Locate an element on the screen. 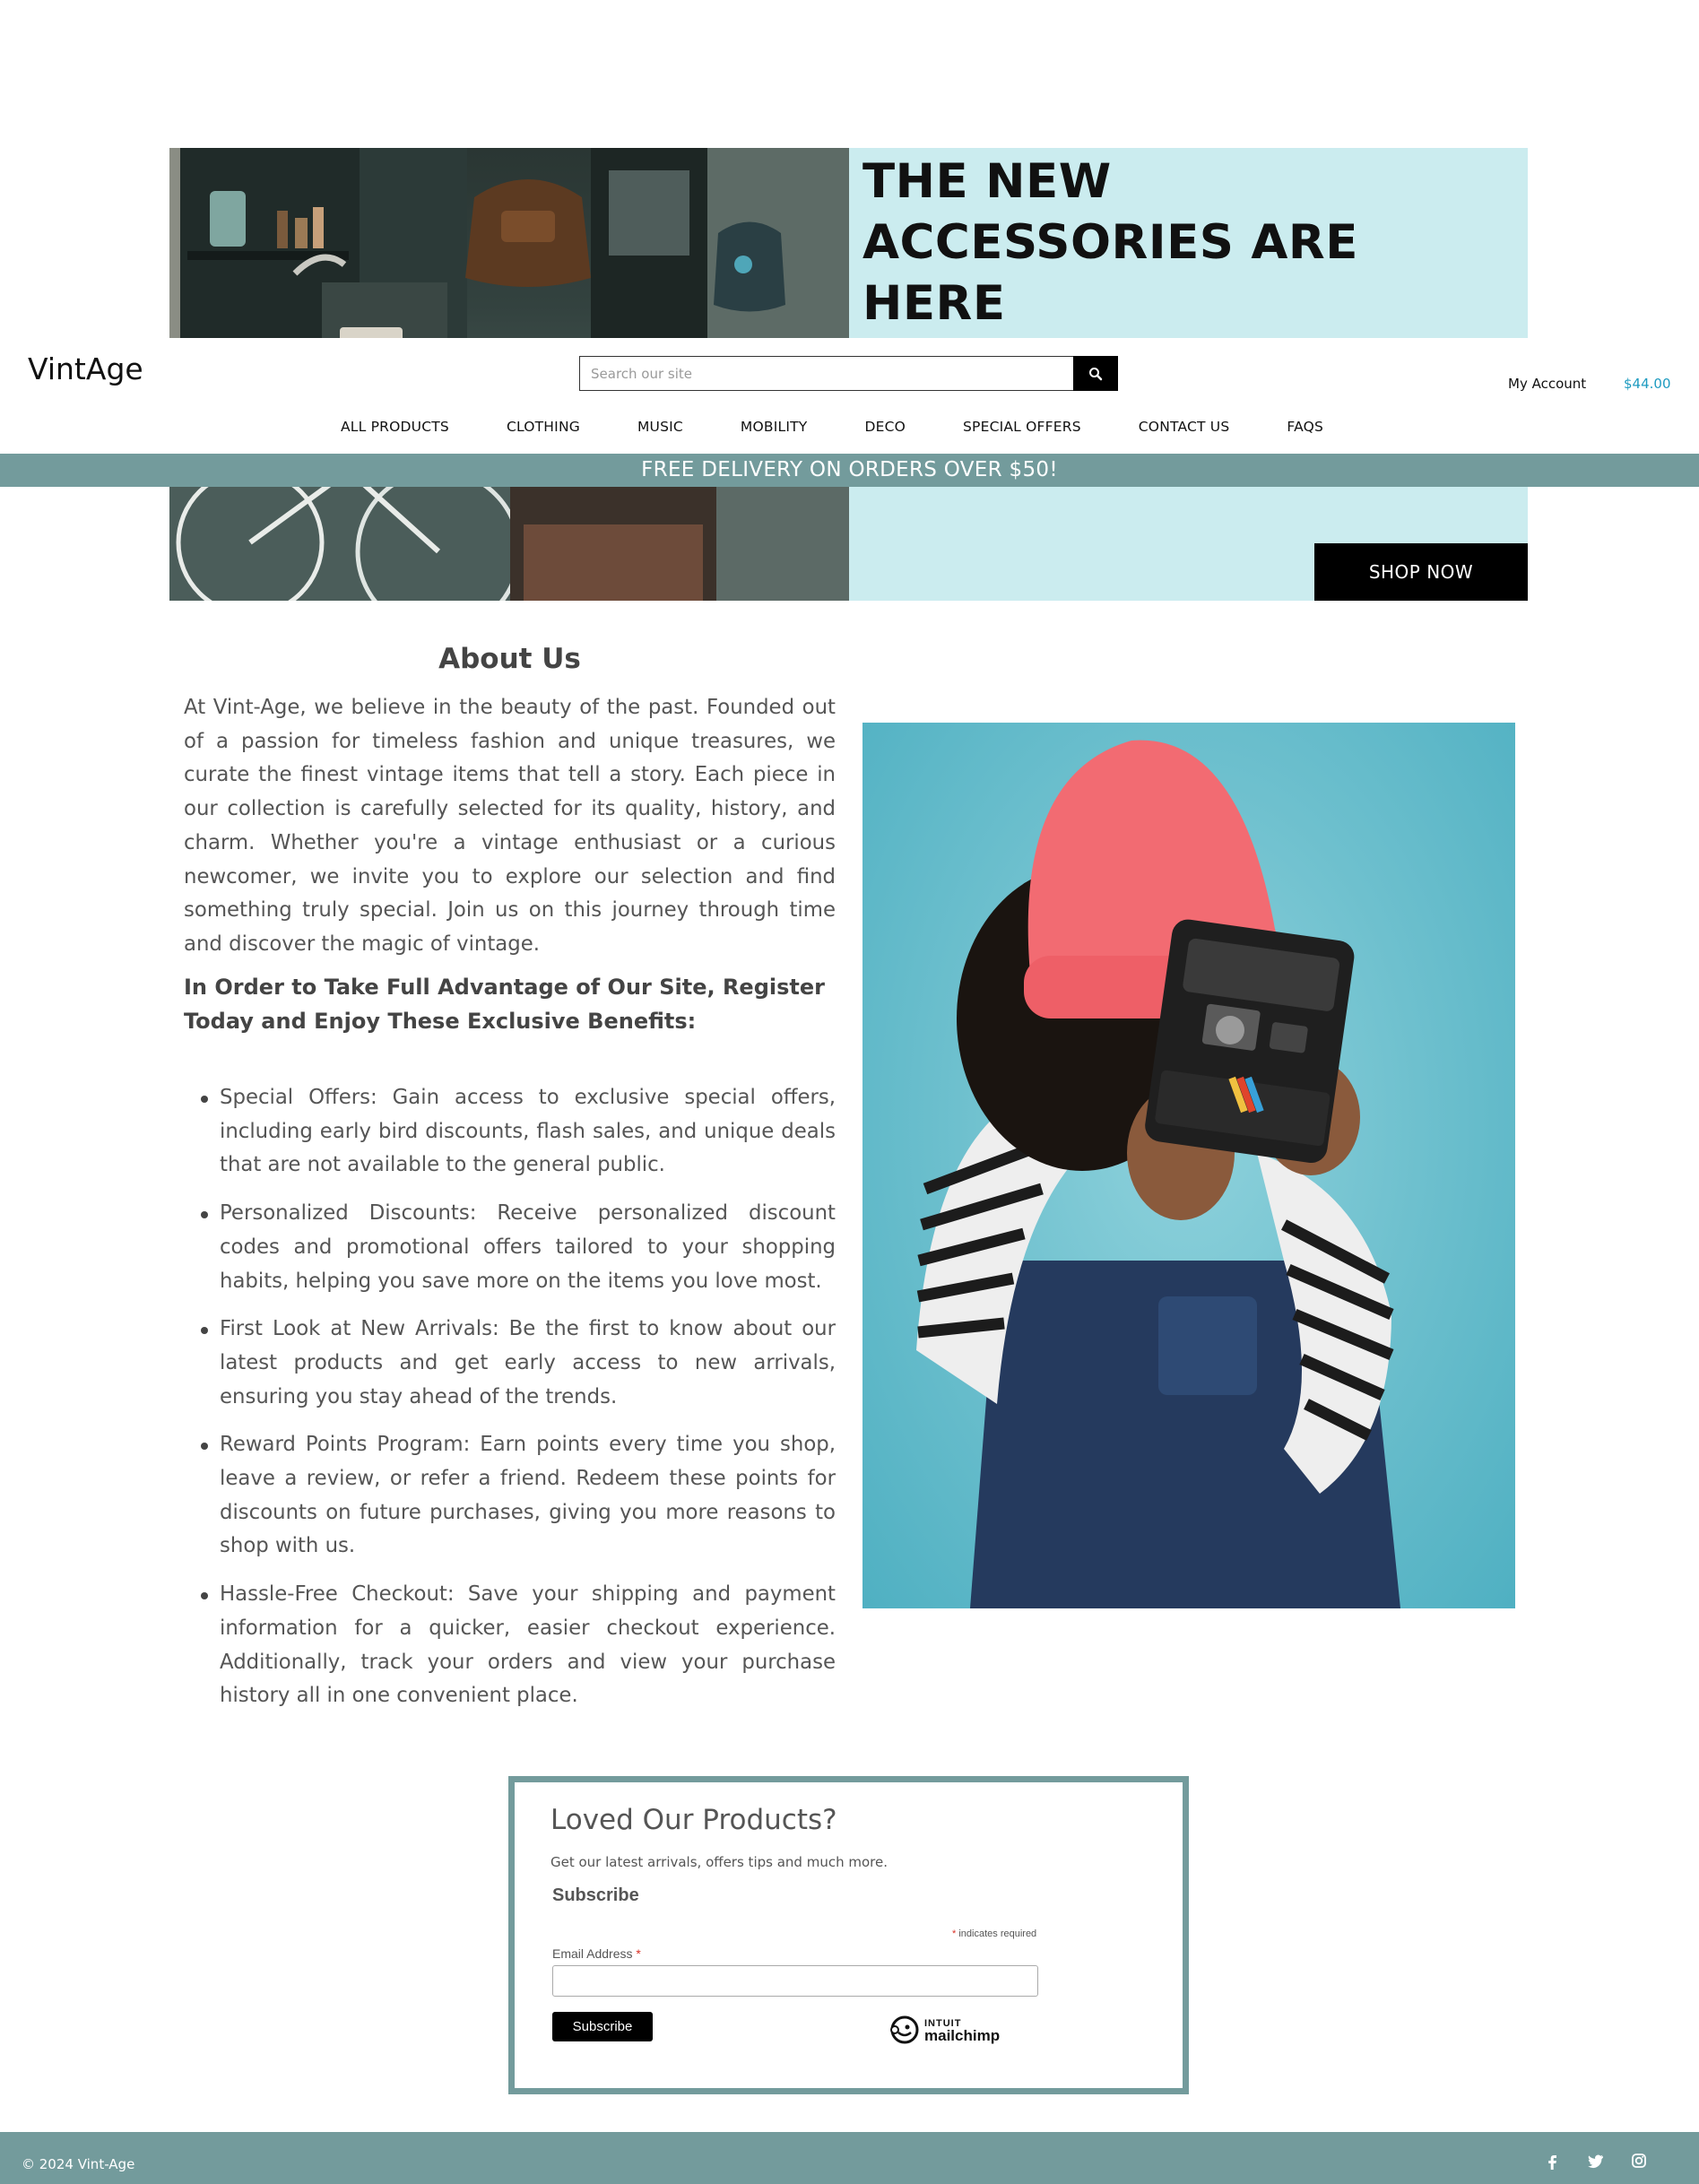  site-logo: VintAge is located at coordinates (86, 368).